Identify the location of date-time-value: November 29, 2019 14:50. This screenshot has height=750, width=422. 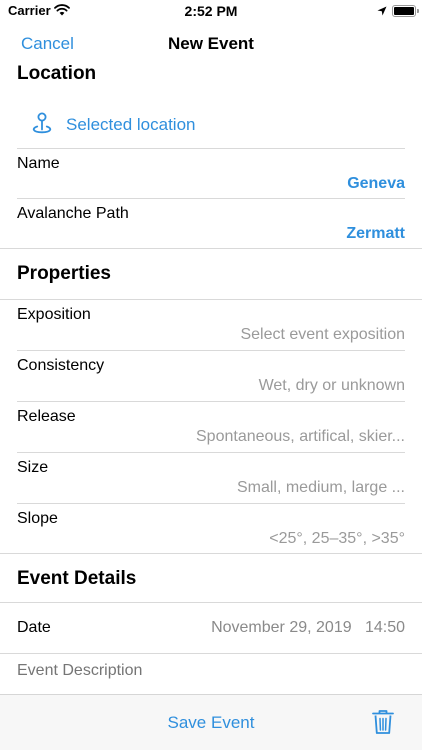
(308, 628).